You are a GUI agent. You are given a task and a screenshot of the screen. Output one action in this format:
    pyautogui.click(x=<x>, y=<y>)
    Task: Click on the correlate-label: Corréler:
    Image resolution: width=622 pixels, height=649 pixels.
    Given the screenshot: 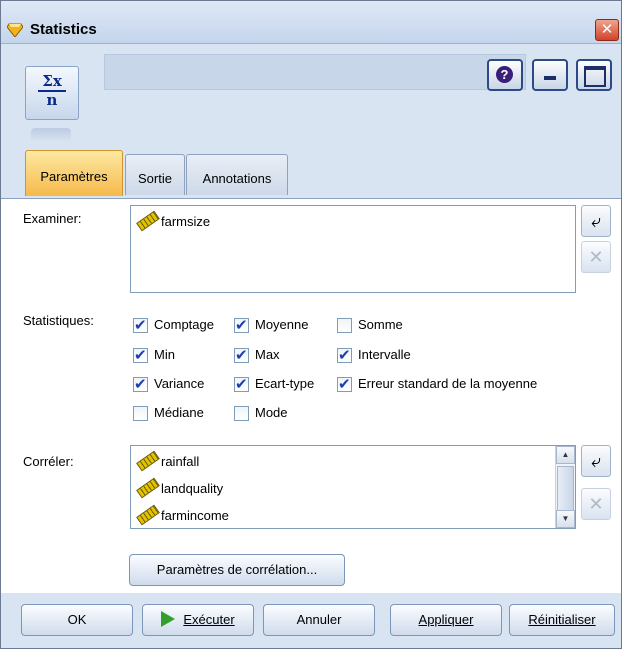 What is the action you would take?
    pyautogui.click(x=48, y=461)
    